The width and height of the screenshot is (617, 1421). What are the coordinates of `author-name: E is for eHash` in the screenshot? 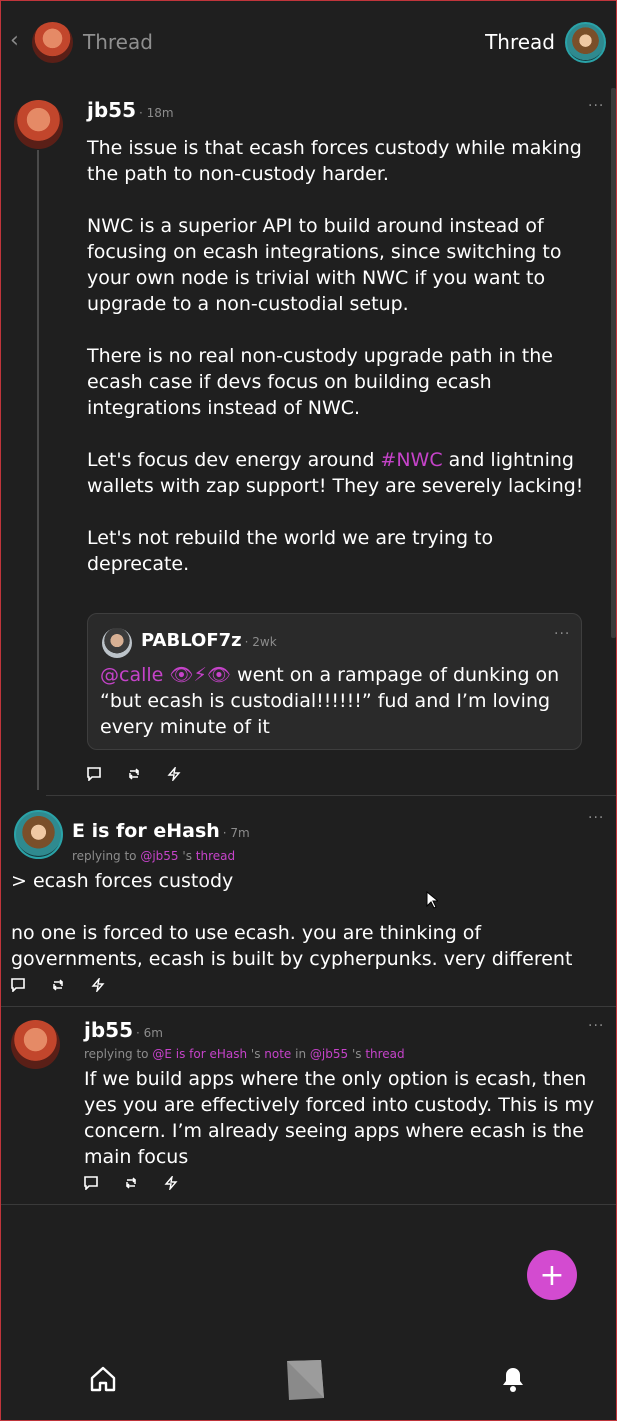 It's located at (146, 831).